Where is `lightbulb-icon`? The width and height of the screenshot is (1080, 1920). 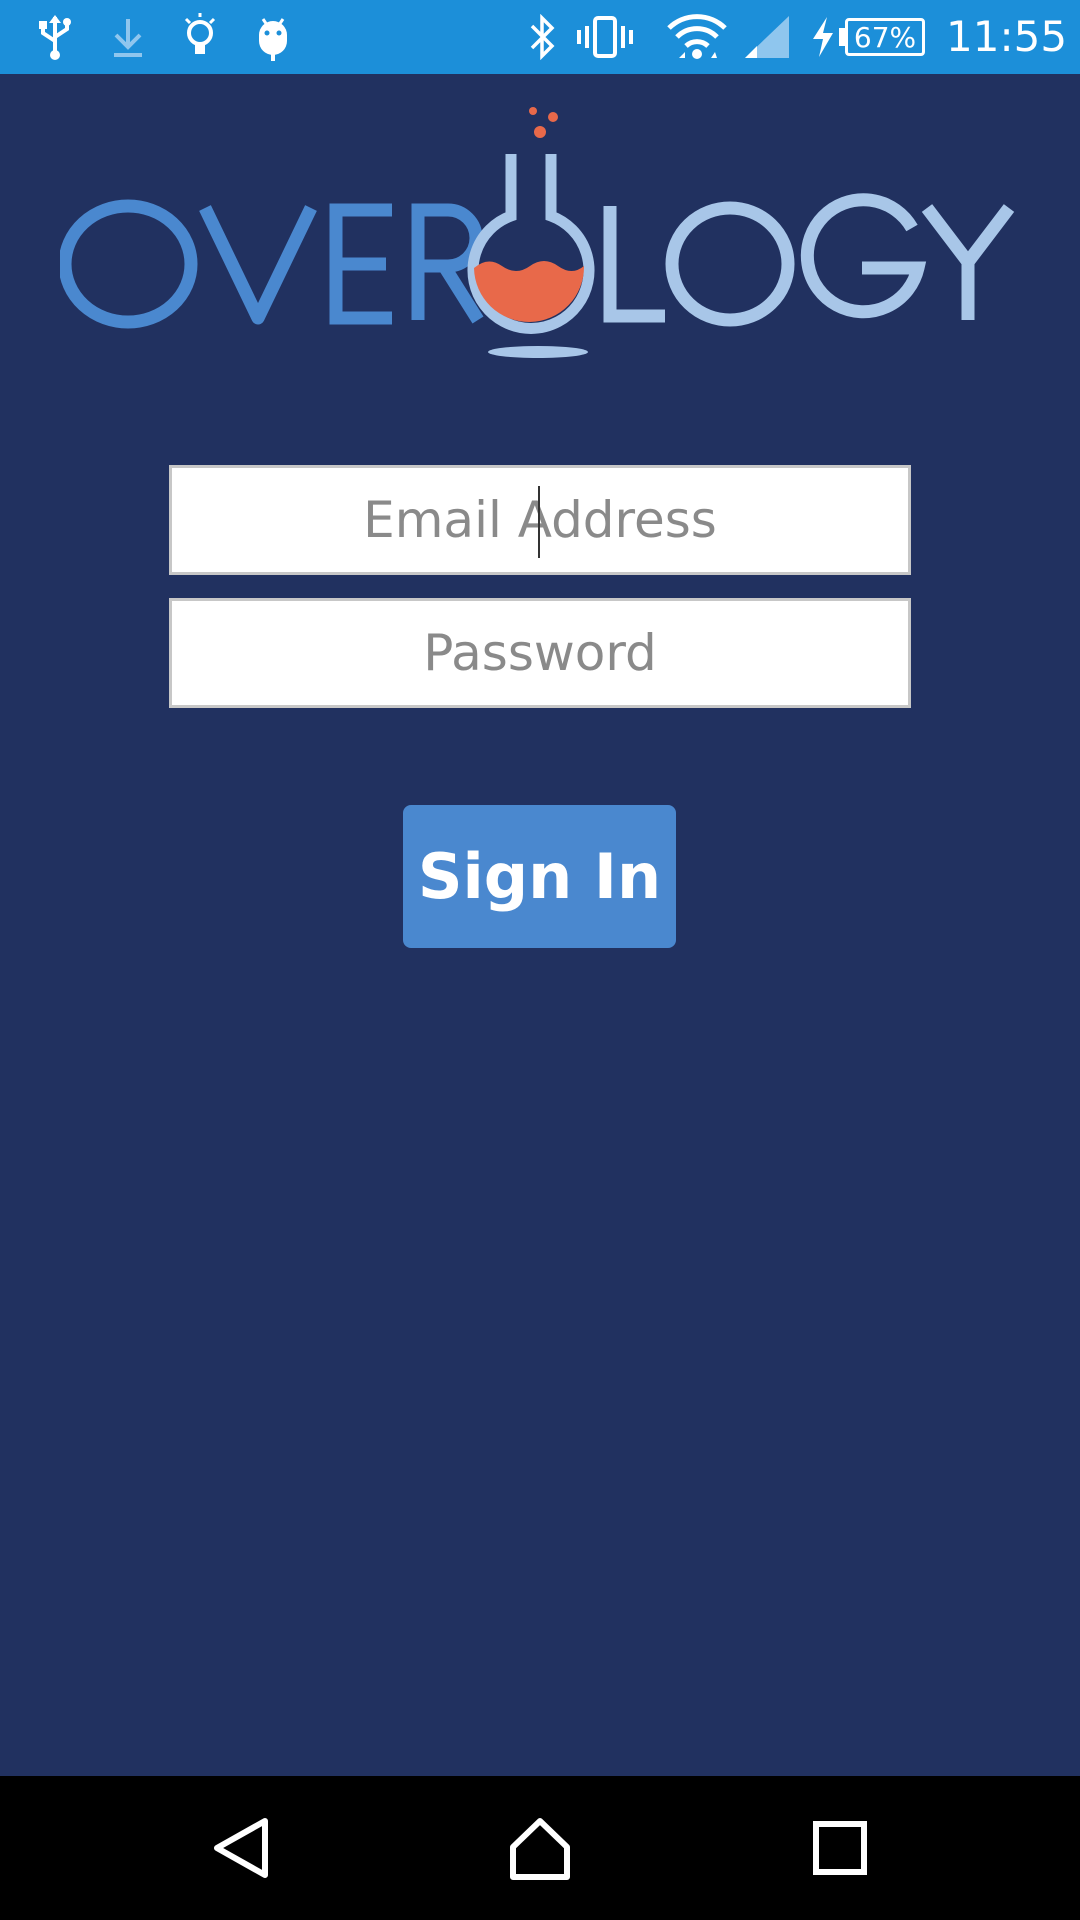
lightbulb-icon is located at coordinates (200, 37).